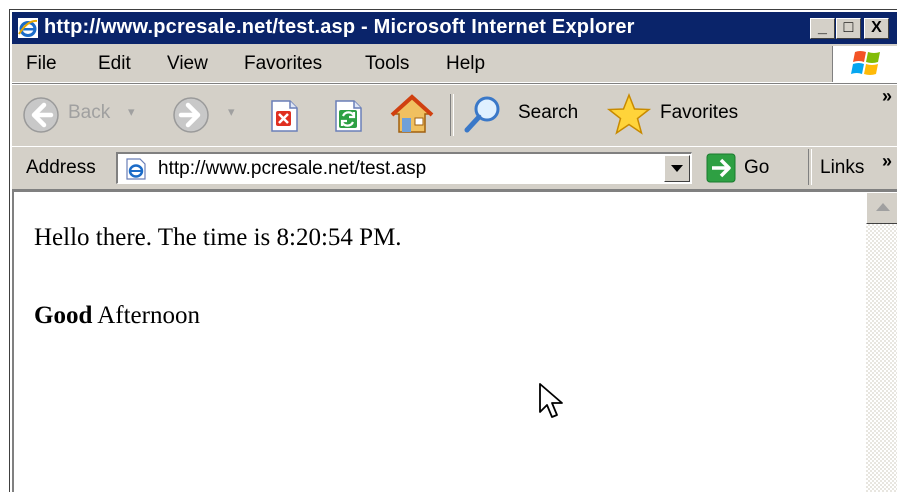 This screenshot has height=492, width=897. What do you see at coordinates (757, 167) in the screenshot?
I see `go-label: Go` at bounding box center [757, 167].